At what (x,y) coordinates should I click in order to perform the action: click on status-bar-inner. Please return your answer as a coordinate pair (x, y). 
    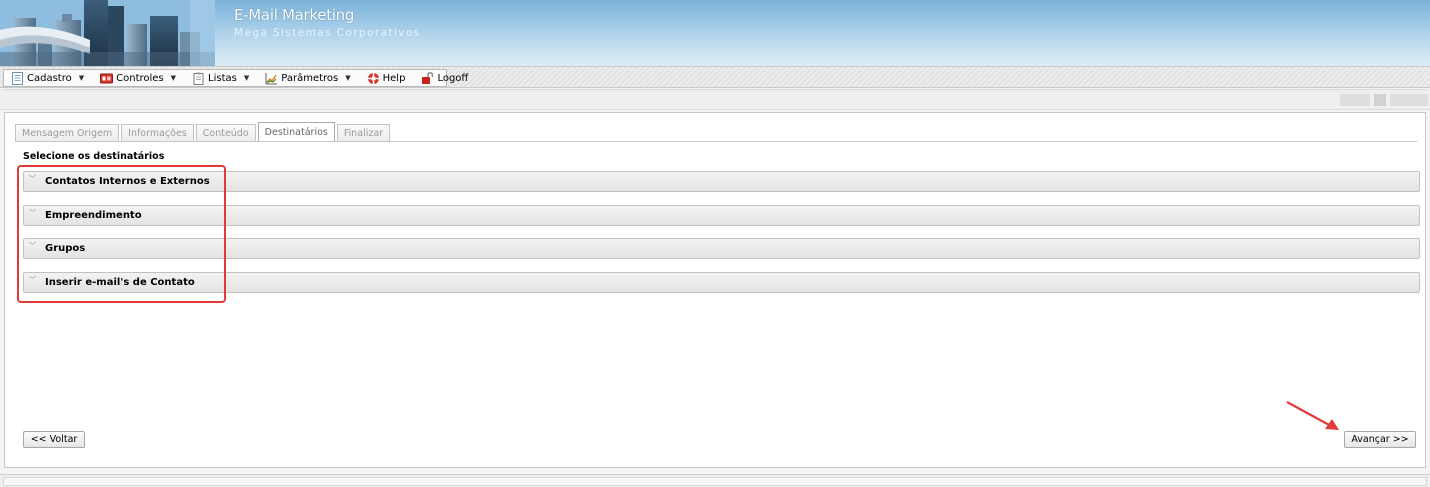
    Looking at the image, I should click on (715, 481).